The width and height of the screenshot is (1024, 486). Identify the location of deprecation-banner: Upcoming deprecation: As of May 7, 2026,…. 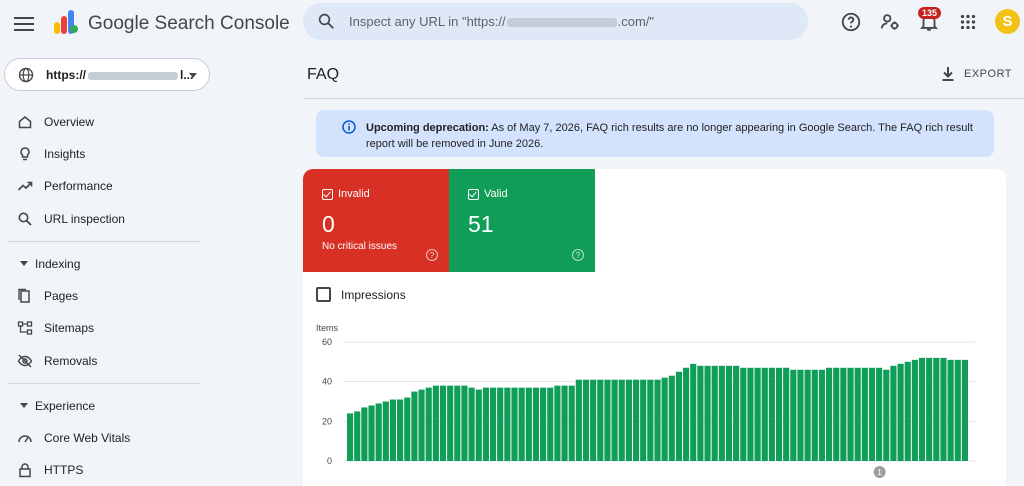
(655, 133).